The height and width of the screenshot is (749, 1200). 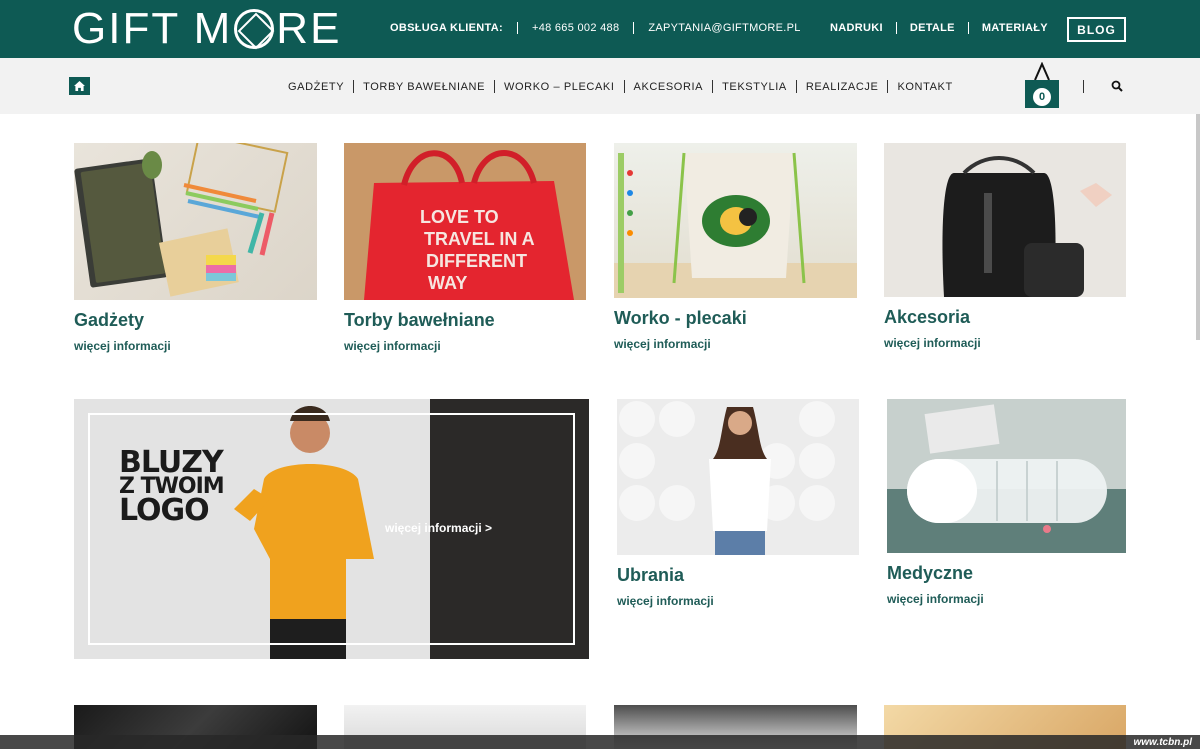 I want to click on menu-item-torby: TORBY BAWEŁNIANE, so click(x=424, y=87).